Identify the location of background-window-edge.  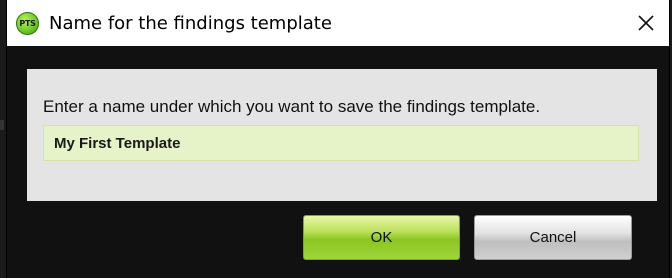
(2, 125).